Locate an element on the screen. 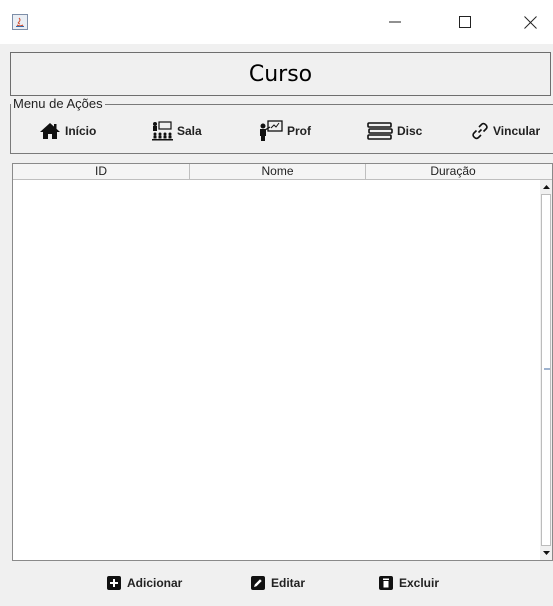  menu-item-sala: Sala is located at coordinates (176, 131).